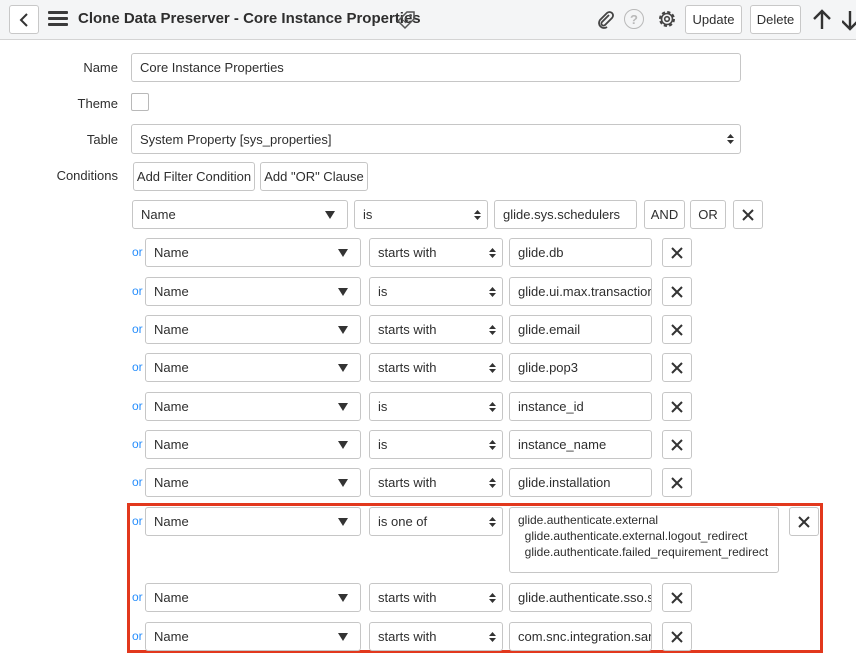 Image resolution: width=856 pixels, height=654 pixels. I want to click on and-button: AND, so click(664, 214).